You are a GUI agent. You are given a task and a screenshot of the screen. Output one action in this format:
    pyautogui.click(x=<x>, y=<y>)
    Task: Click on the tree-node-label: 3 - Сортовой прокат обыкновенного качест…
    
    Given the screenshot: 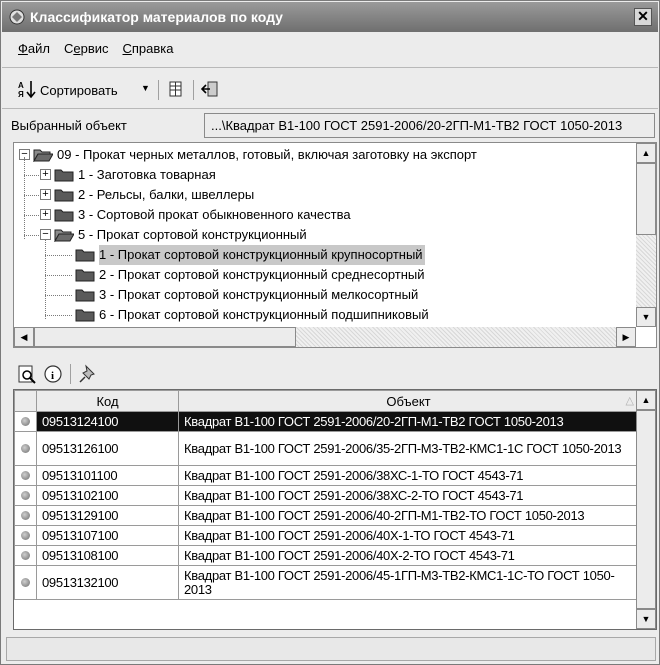 What is the action you would take?
    pyautogui.click(x=215, y=215)
    